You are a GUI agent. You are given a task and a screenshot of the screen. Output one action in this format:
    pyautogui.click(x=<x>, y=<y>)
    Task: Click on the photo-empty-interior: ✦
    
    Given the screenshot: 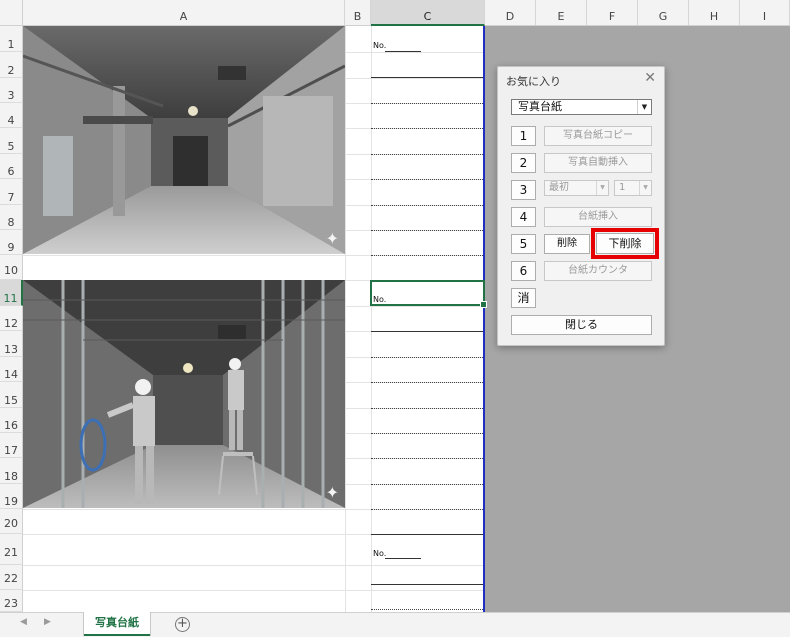 What is the action you would take?
    pyautogui.click(x=184, y=140)
    